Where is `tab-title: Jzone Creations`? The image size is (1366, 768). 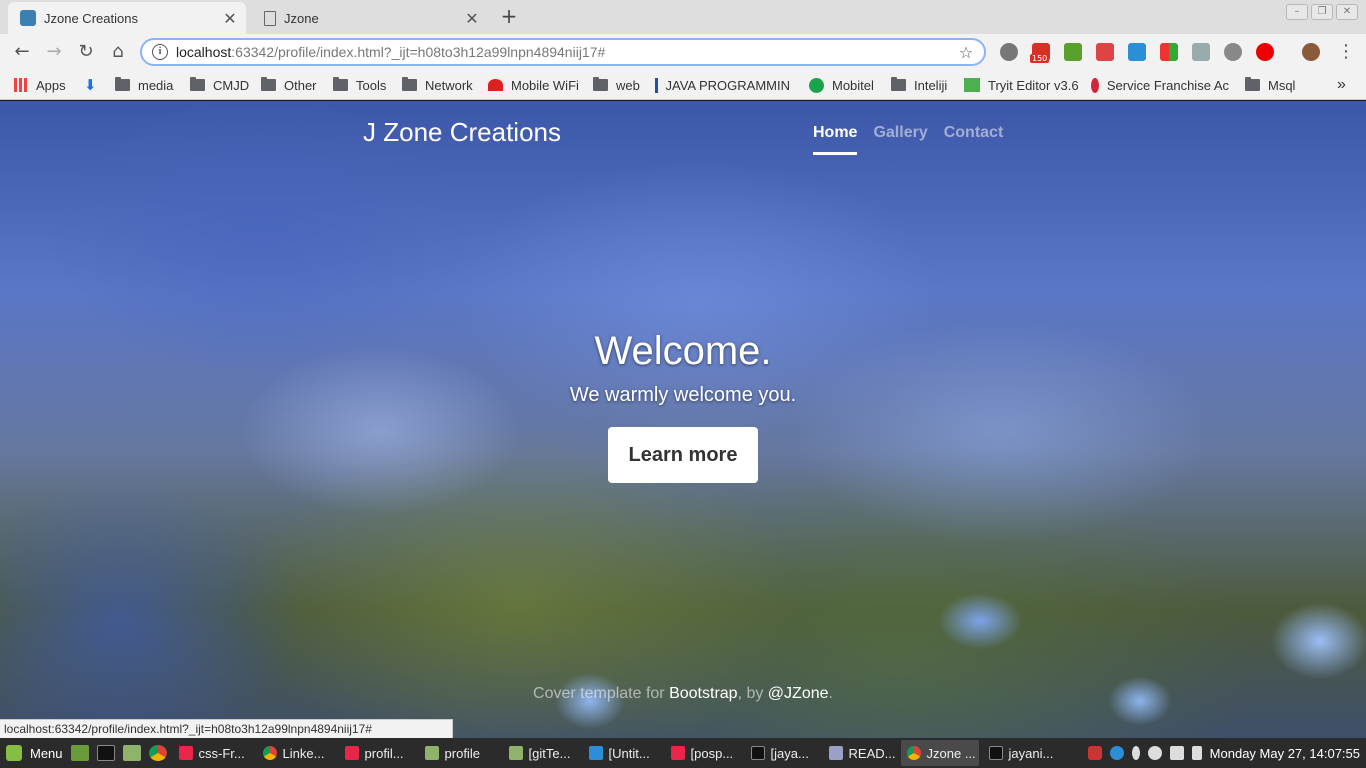
tab-title: Jzone Creations is located at coordinates (91, 18).